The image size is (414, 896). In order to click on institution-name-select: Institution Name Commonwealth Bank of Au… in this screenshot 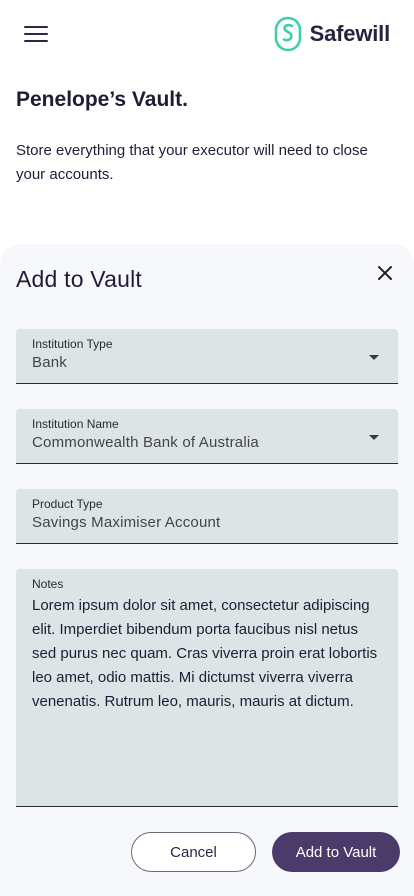, I will do `click(207, 436)`.